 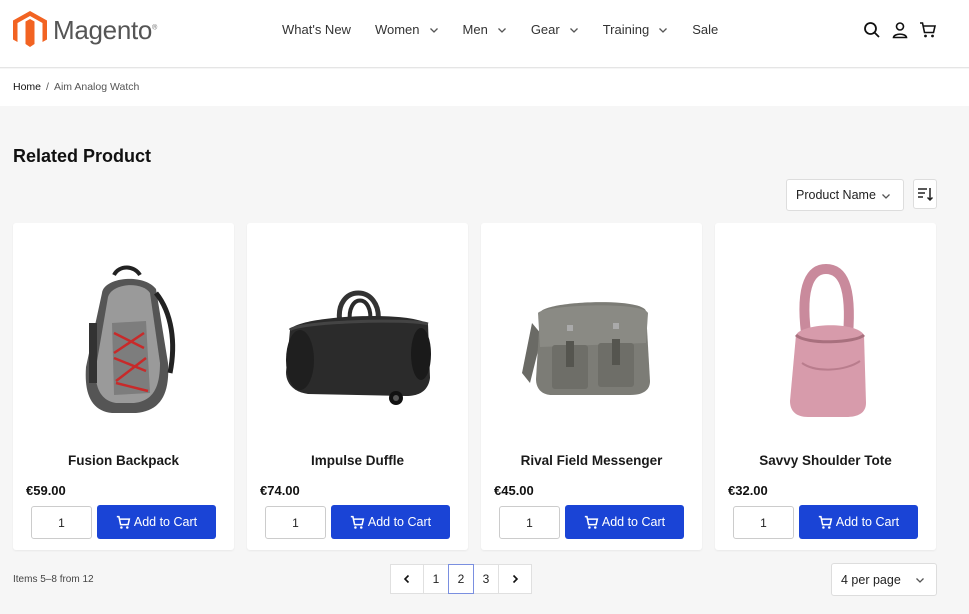 What do you see at coordinates (96, 87) in the screenshot?
I see `breadcrumb-current: Aim Analog Watch` at bounding box center [96, 87].